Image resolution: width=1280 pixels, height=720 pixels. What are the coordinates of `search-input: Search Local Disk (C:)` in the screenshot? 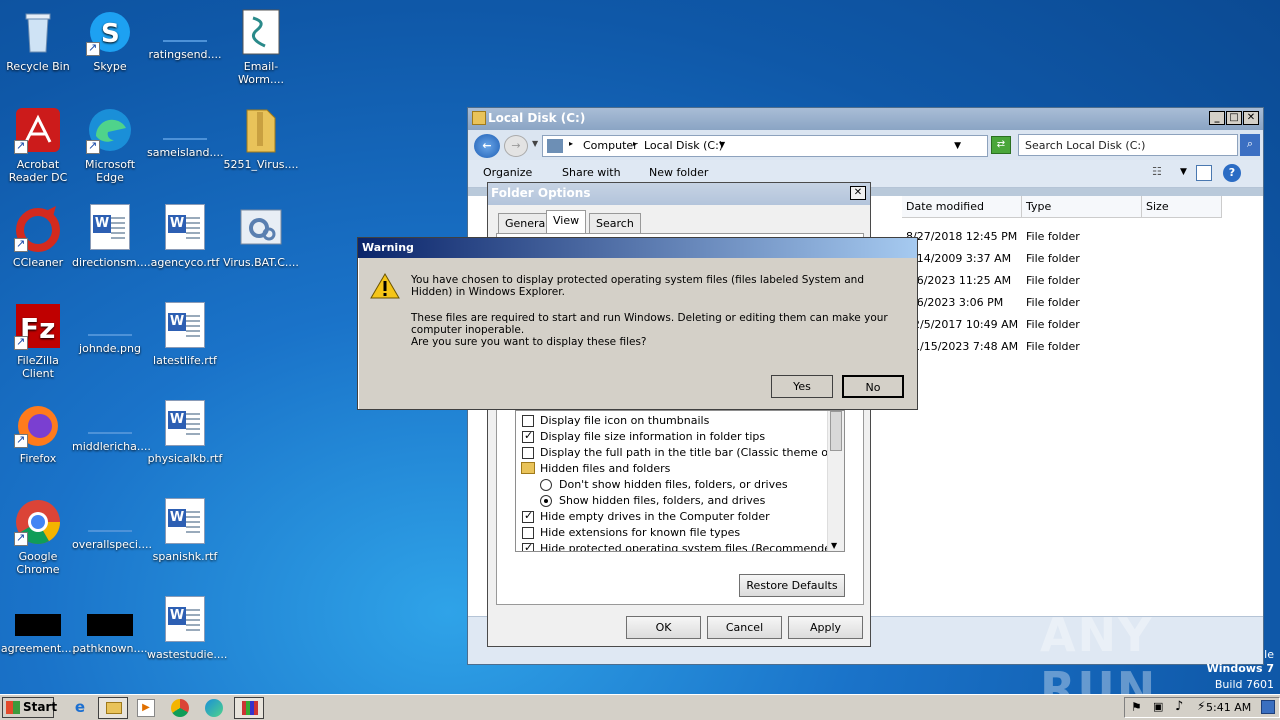 It's located at (1085, 145).